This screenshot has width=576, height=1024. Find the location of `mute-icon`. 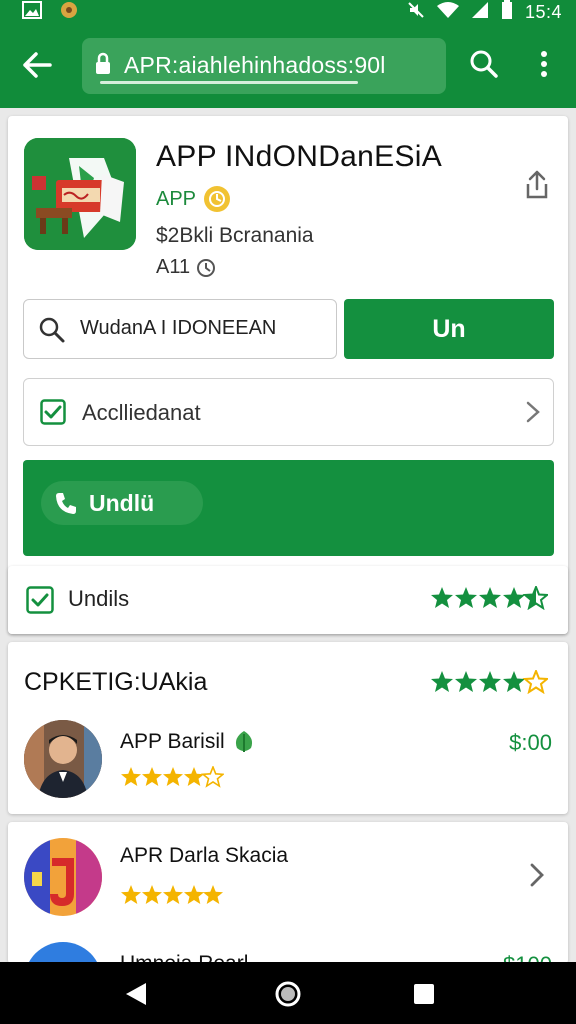

mute-icon is located at coordinates (416, 12).